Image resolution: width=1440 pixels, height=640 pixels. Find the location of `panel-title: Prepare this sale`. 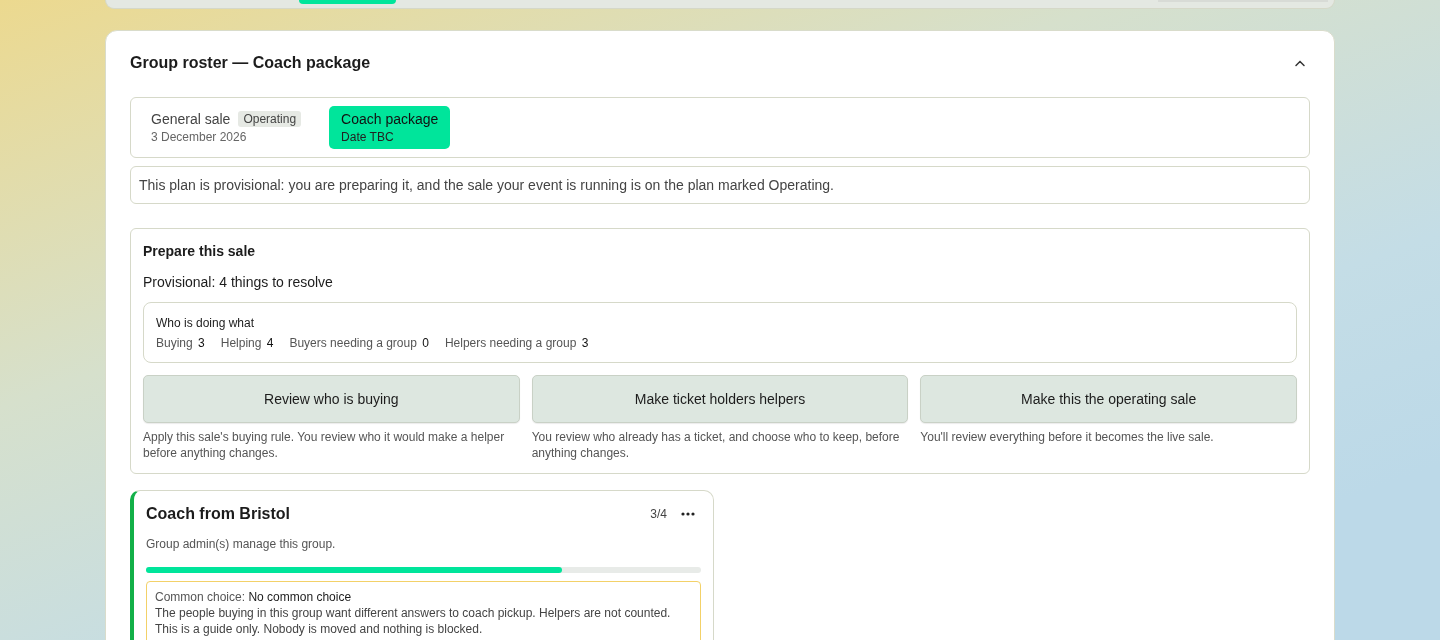

panel-title: Prepare this sale is located at coordinates (200, 251).